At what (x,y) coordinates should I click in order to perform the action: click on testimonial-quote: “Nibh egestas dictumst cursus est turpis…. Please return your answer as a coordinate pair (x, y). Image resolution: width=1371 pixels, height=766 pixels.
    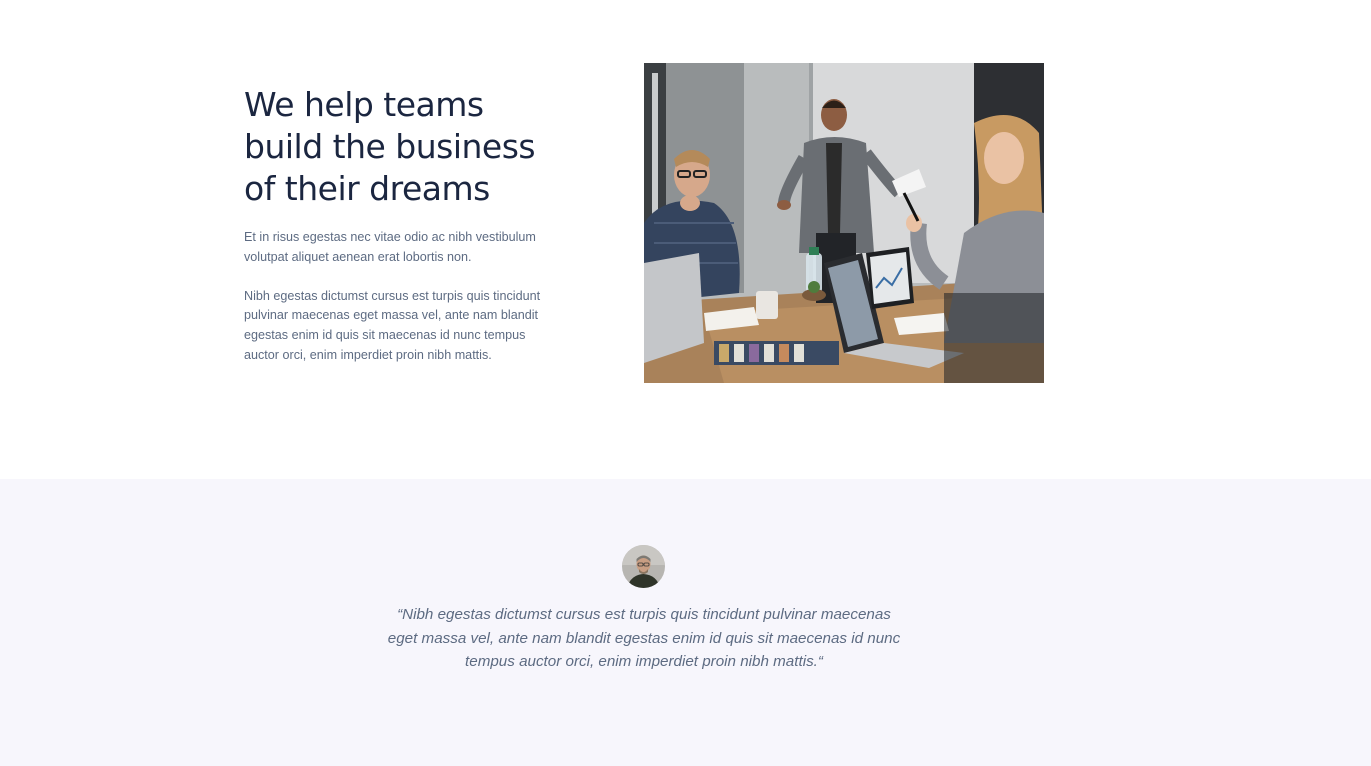
    Looking at the image, I should click on (644, 638).